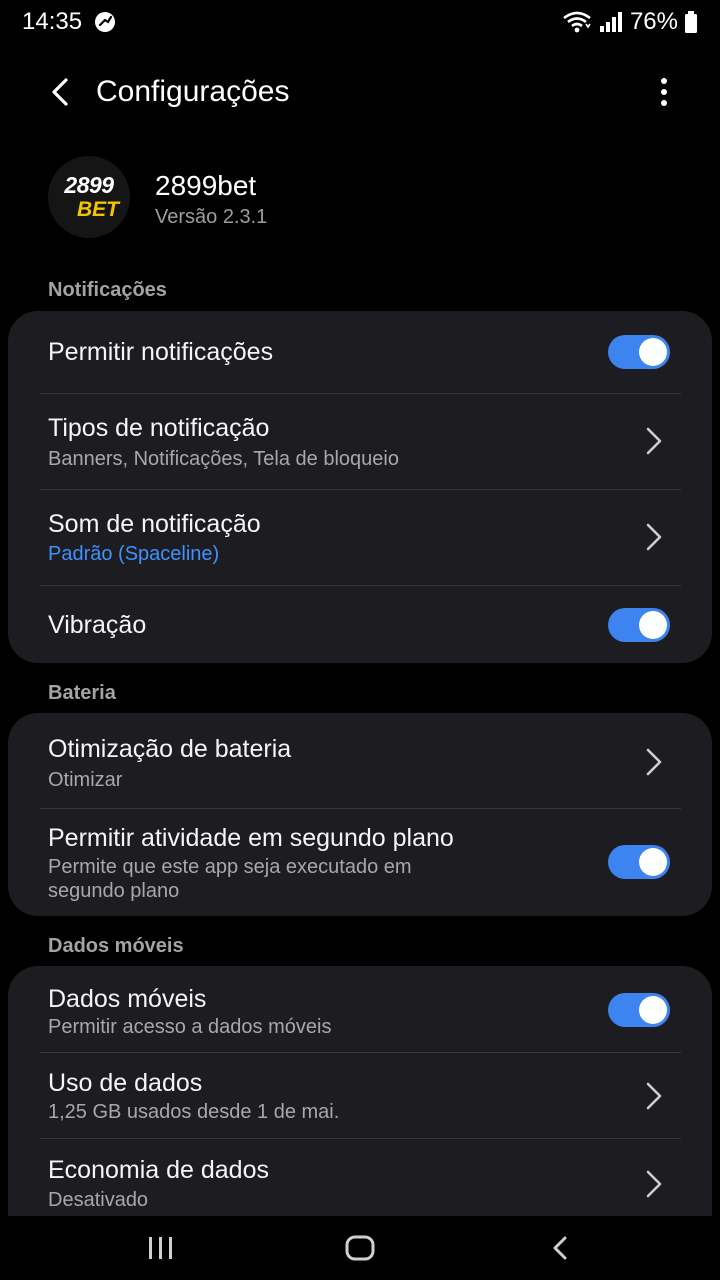 This screenshot has height=1280, width=720. Describe the element at coordinates (560, 1248) in the screenshot. I see `back-icon` at that location.